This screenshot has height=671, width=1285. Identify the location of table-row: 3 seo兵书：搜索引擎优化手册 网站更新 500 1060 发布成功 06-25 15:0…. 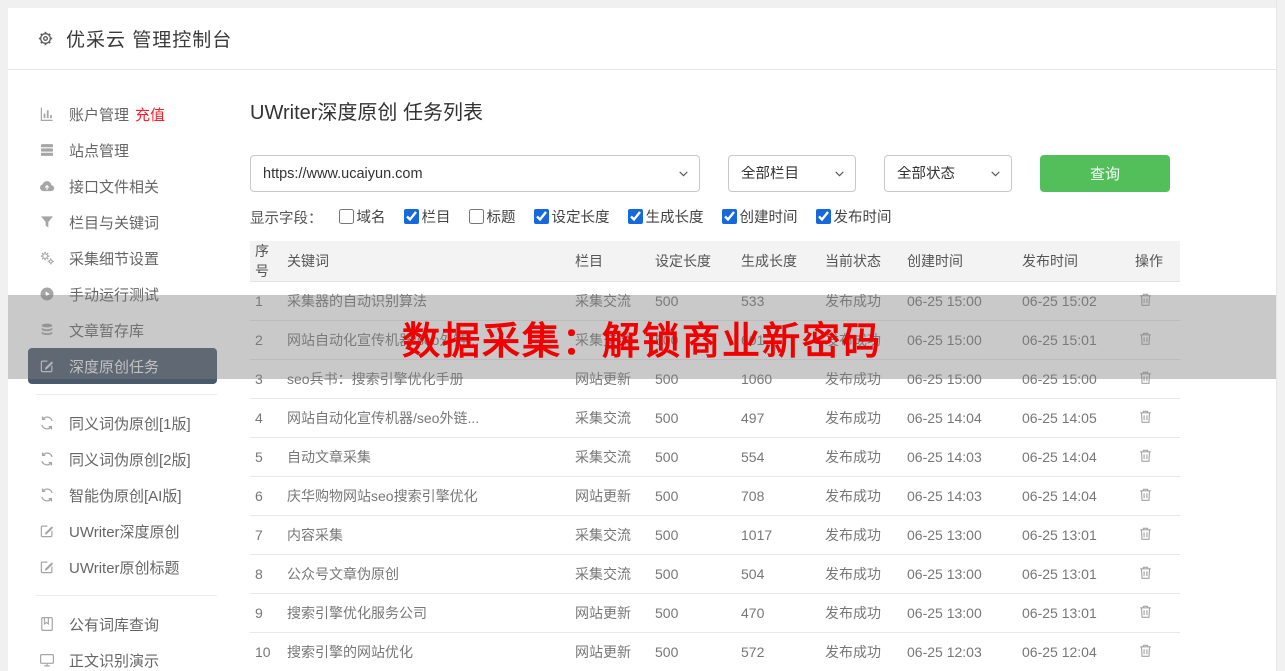
(715, 379).